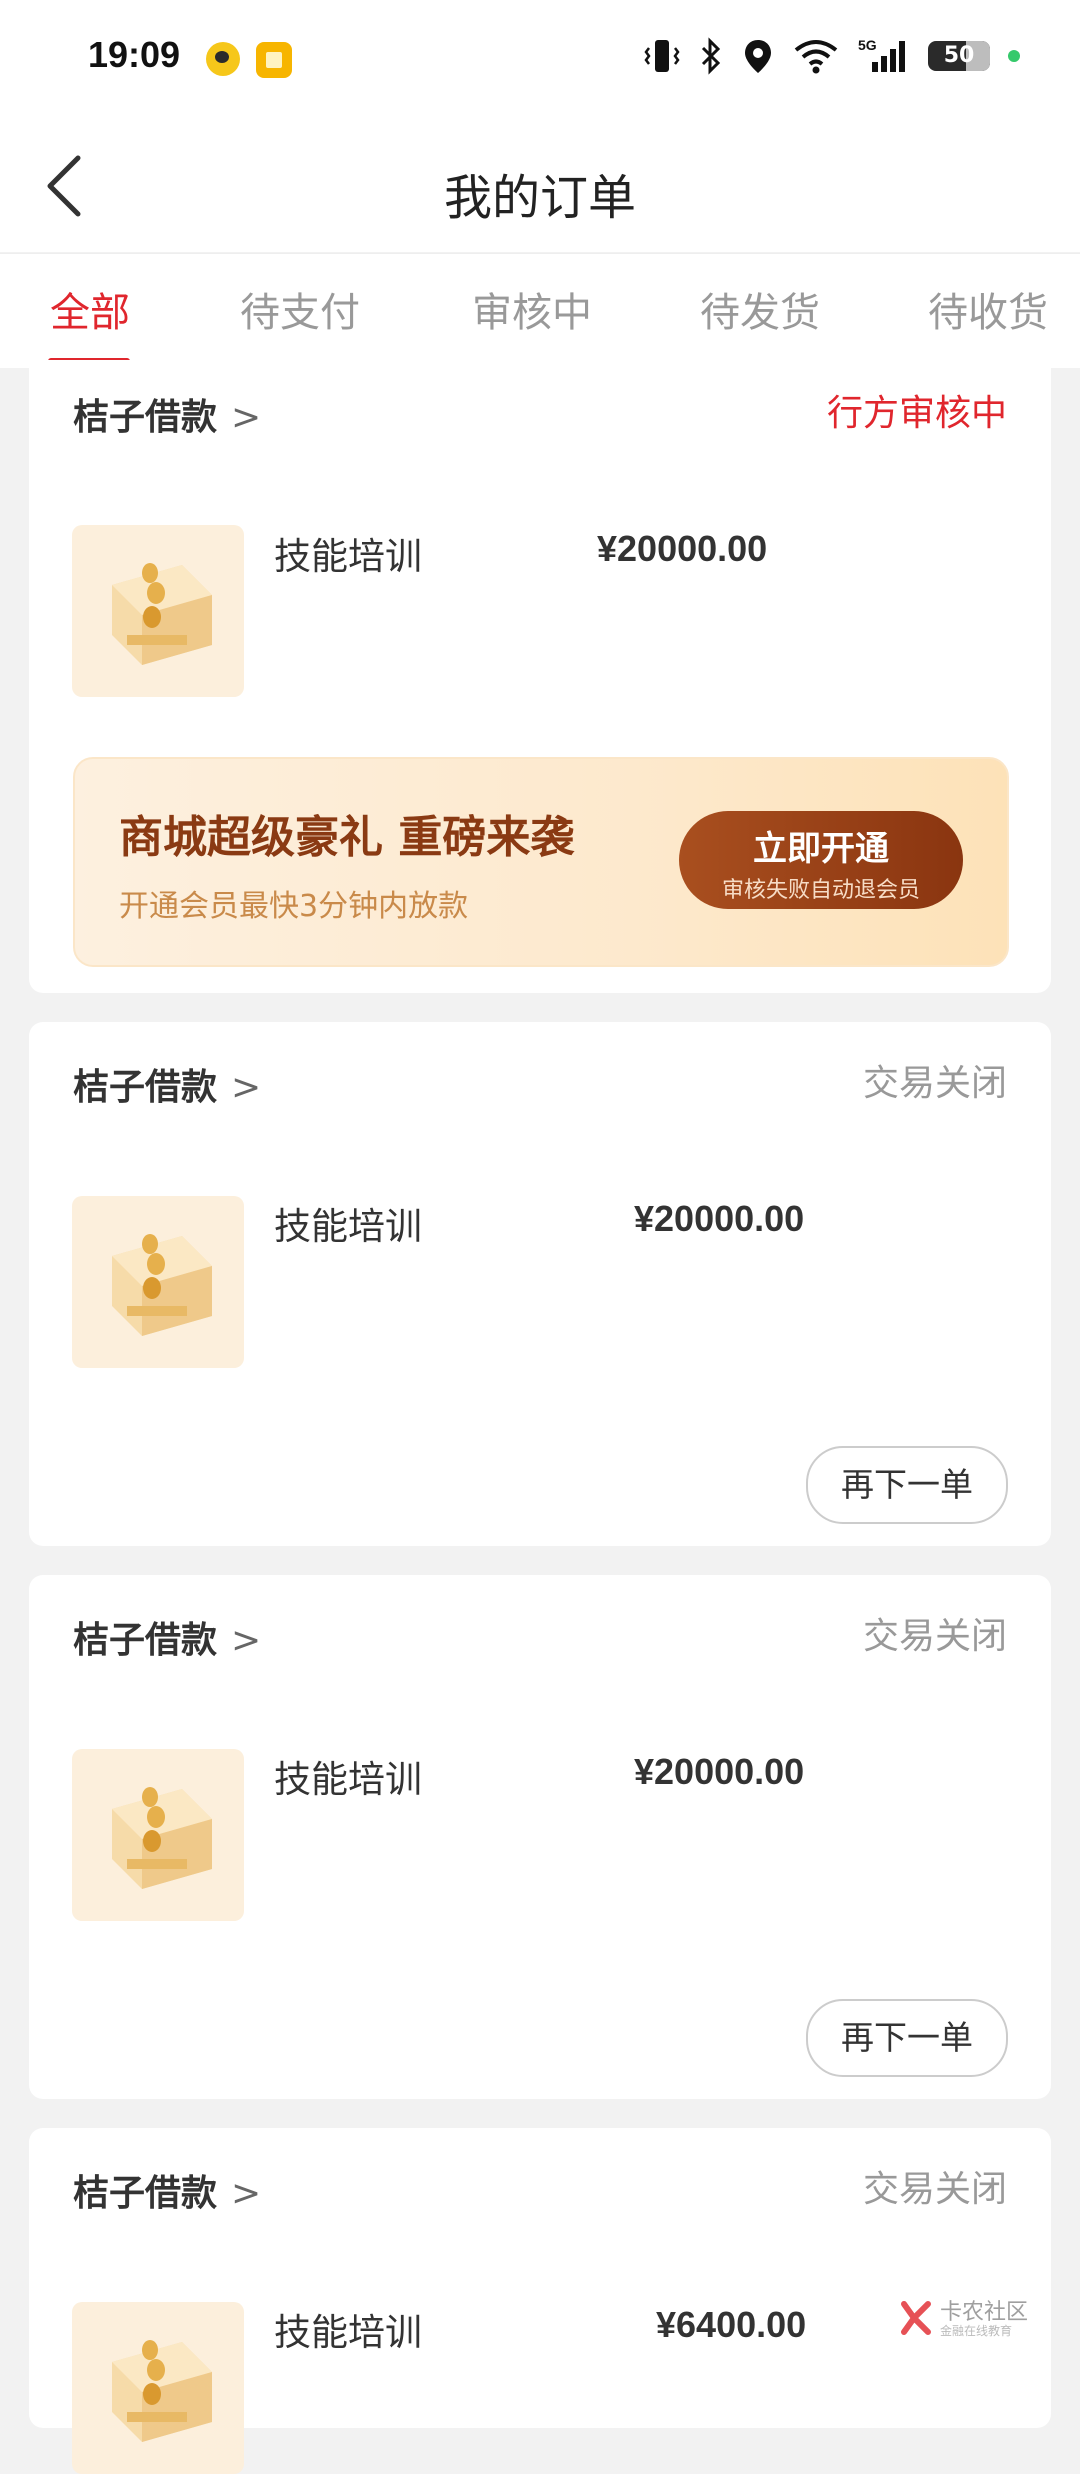 This screenshot has width=1080, height=2474. Describe the element at coordinates (134, 54) in the screenshot. I see `status-time: 19:09` at that location.